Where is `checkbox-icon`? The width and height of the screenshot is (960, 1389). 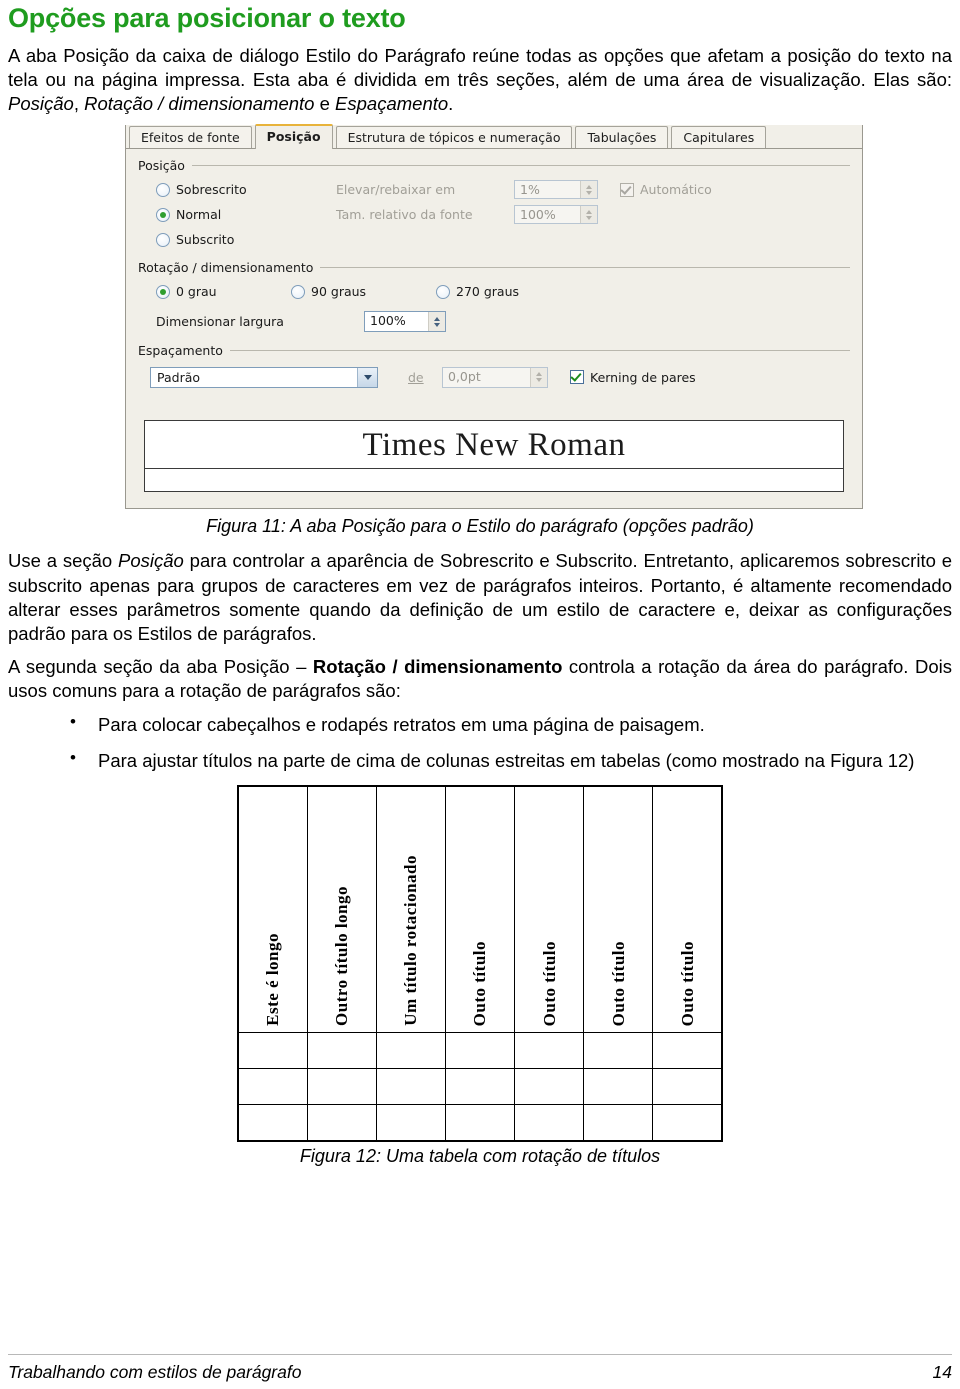 checkbox-icon is located at coordinates (577, 377).